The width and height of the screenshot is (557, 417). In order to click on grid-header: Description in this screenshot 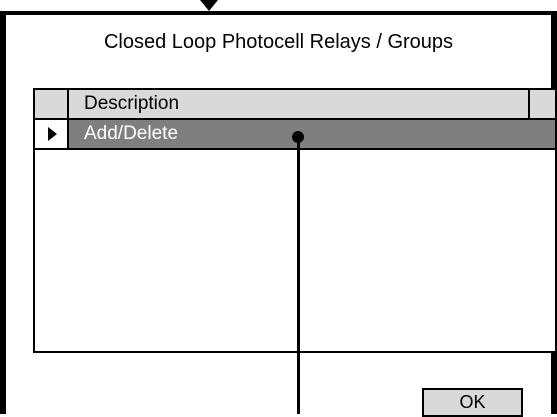, I will do `click(295, 105)`.